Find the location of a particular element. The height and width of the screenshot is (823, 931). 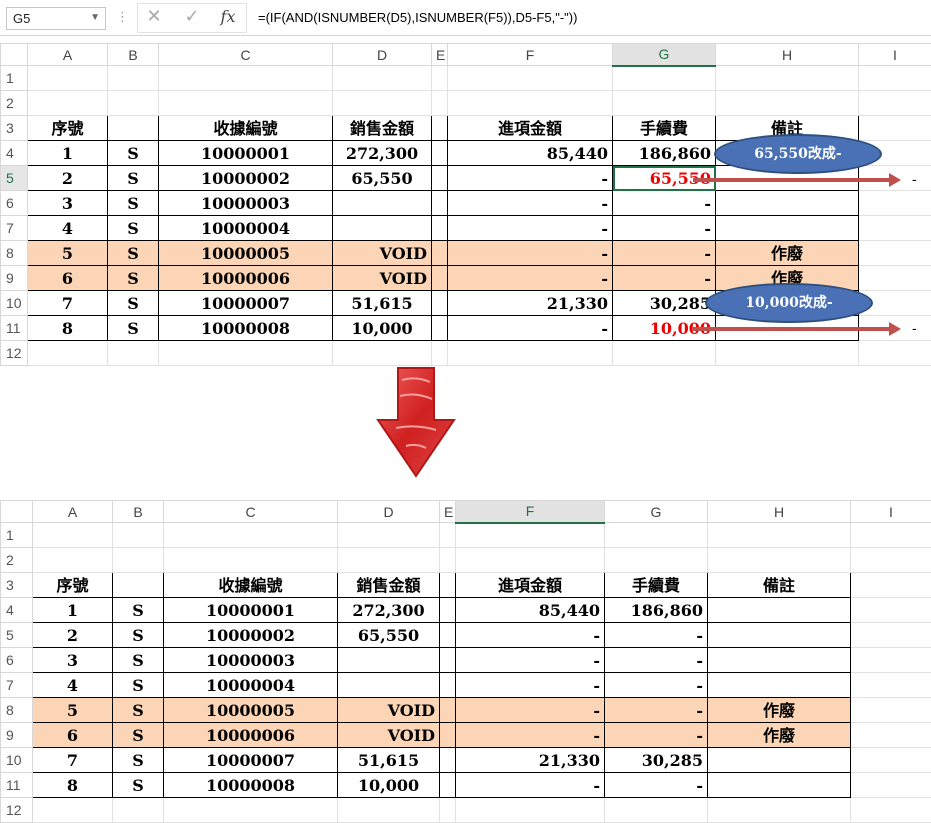

row-header-5: 5 is located at coordinates (14, 178).